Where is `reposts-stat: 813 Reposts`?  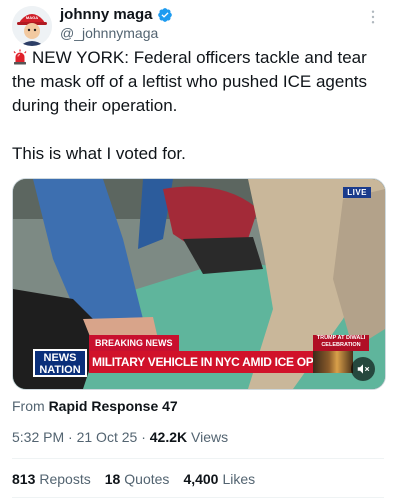
reposts-stat: 813 Reposts is located at coordinates (51, 479).